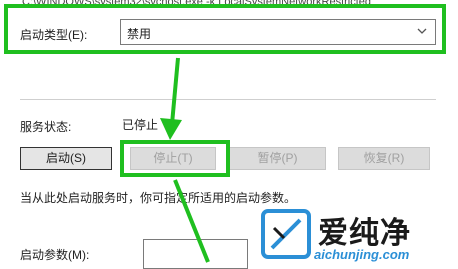 The image size is (458, 269). I want to click on watermark-url: aichunjing.com, so click(362, 254).